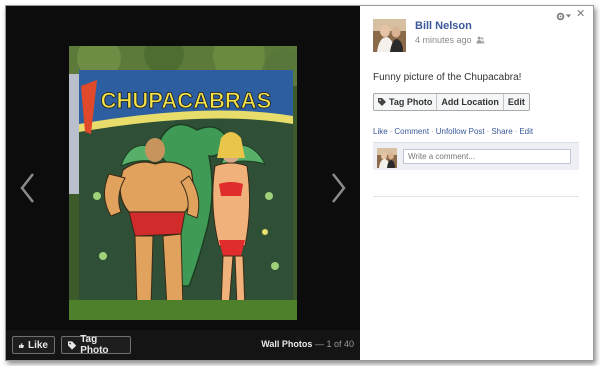 Image resolution: width=600 pixels, height=366 pixels. Describe the element at coordinates (560, 16) in the screenshot. I see `gear-icon` at that location.